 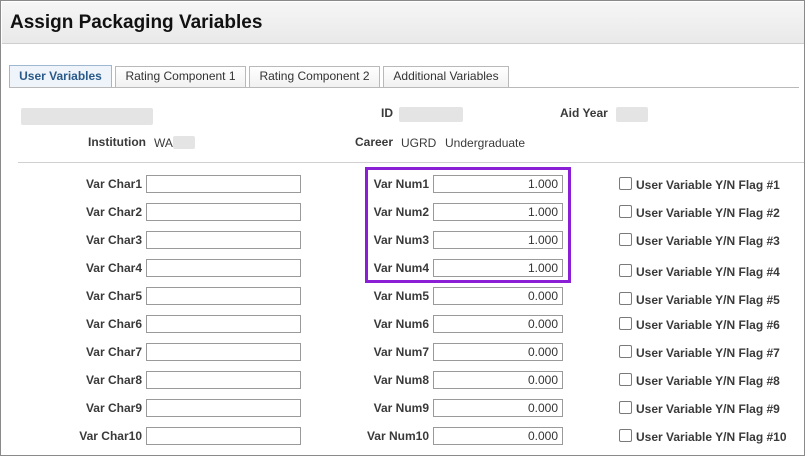 What do you see at coordinates (387, 113) in the screenshot?
I see `id-label: ID` at bounding box center [387, 113].